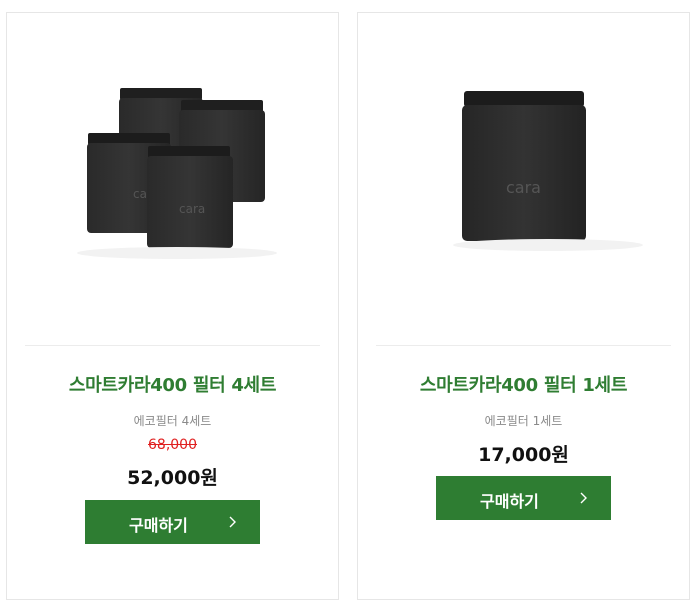  What do you see at coordinates (172, 421) in the screenshot?
I see `product-subtitle: 에코필터 4세트` at bounding box center [172, 421].